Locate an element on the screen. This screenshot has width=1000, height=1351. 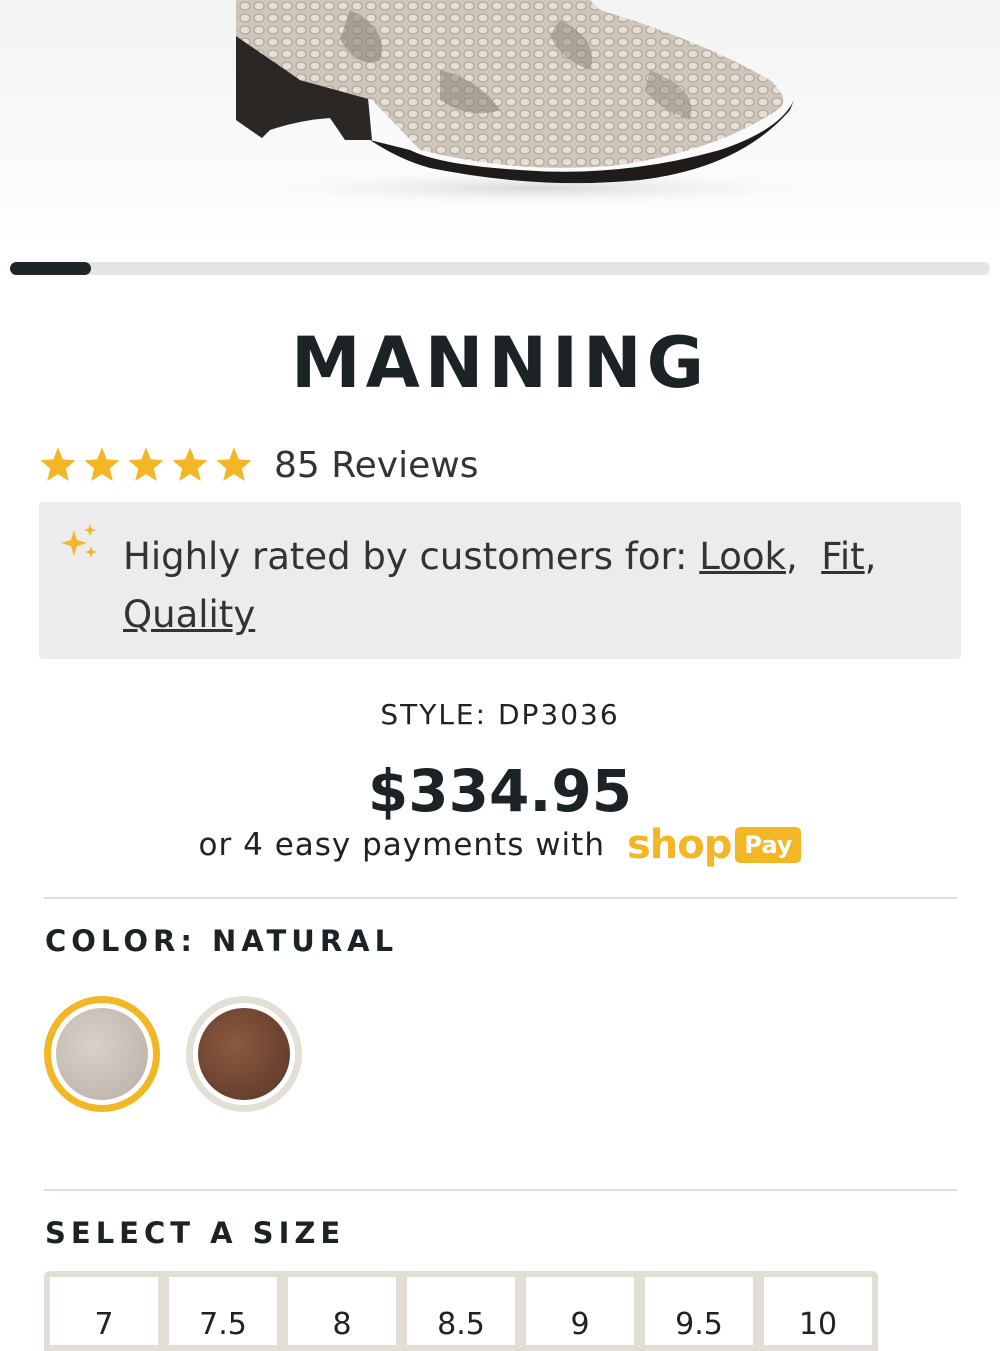
shop-pay-logo: shop Pay is located at coordinates (714, 845).